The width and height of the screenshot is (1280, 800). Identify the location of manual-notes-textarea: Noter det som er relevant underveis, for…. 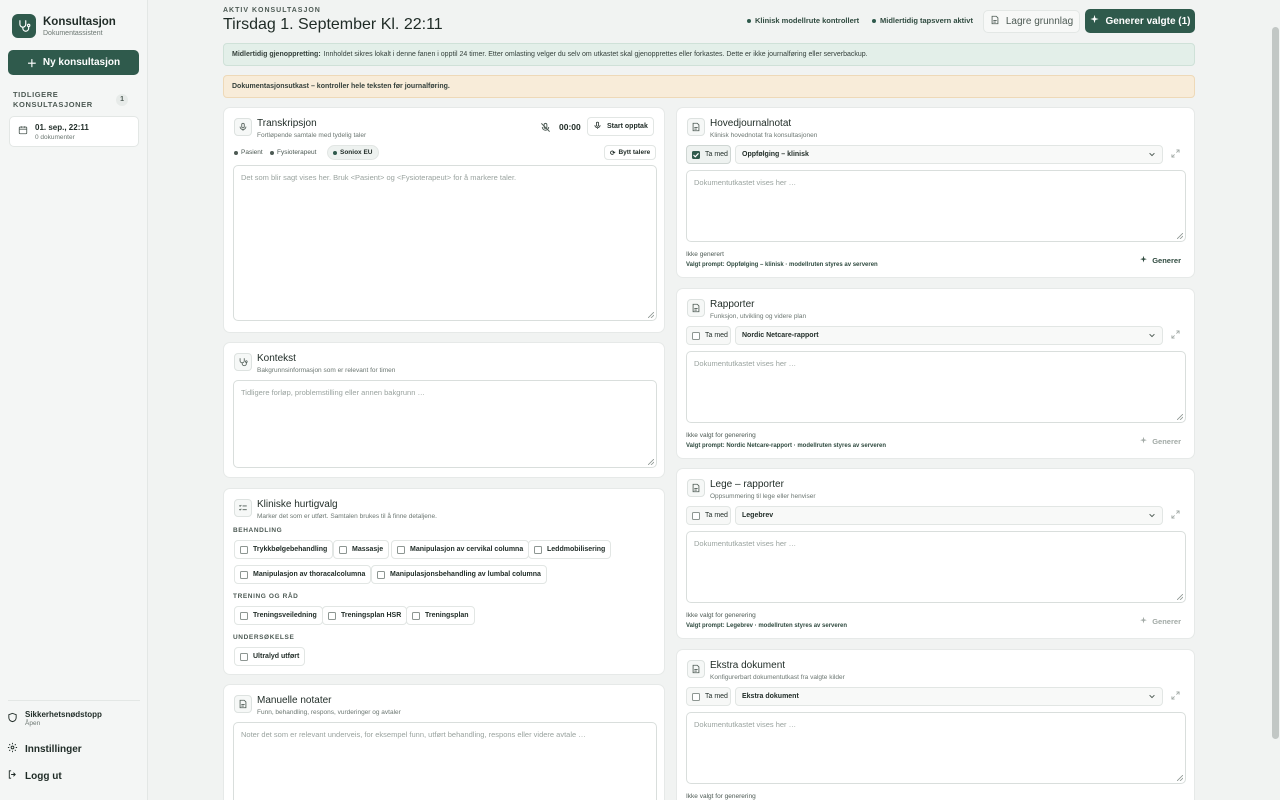
(445, 761).